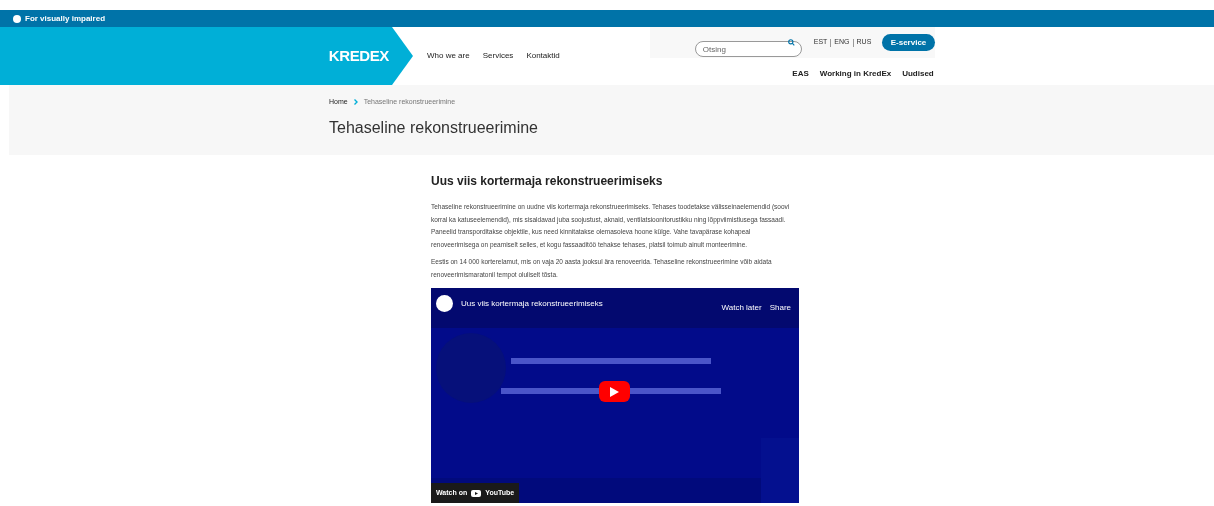 Image resolution: width=1214 pixels, height=506 pixels. Describe the element at coordinates (355, 102) in the screenshot. I see `chevron-icon` at that location.